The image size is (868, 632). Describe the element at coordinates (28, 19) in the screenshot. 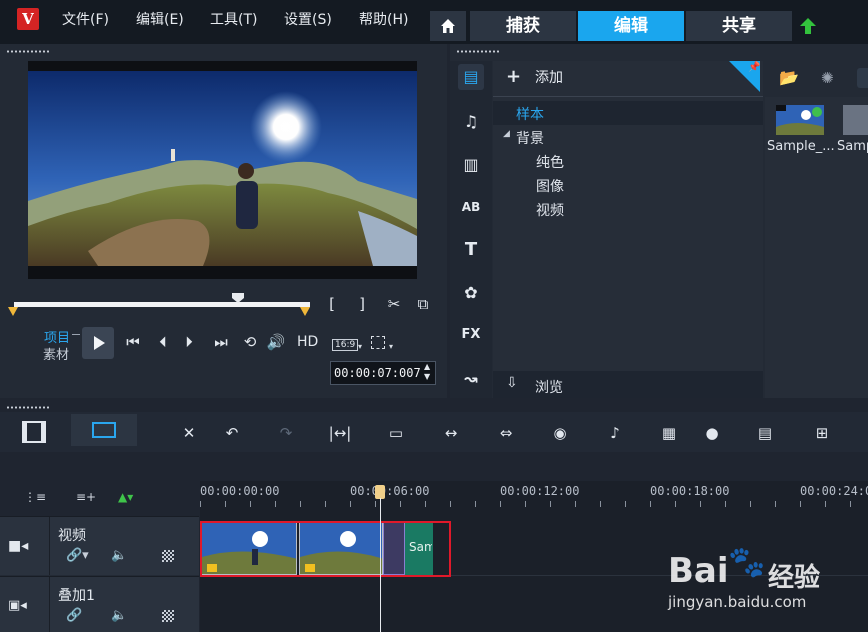

I see `app-logo: V` at that location.